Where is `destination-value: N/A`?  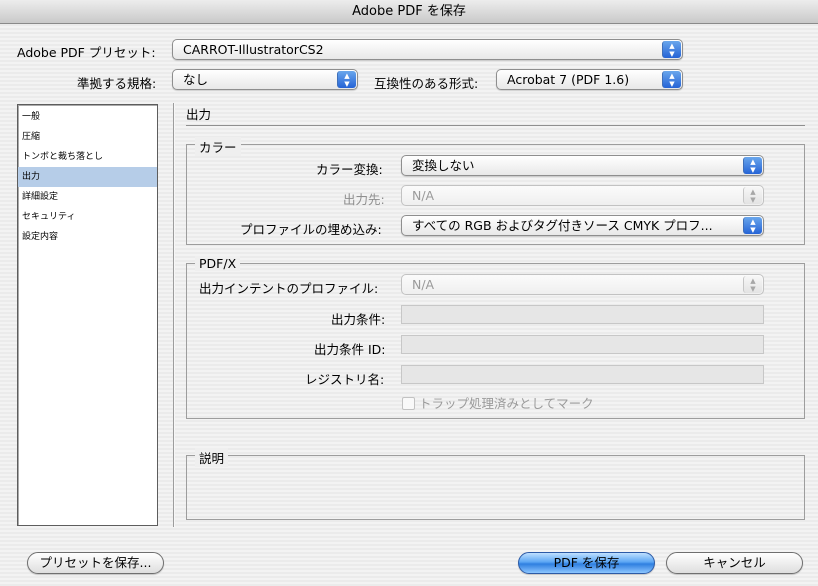 destination-value: N/A is located at coordinates (423, 195).